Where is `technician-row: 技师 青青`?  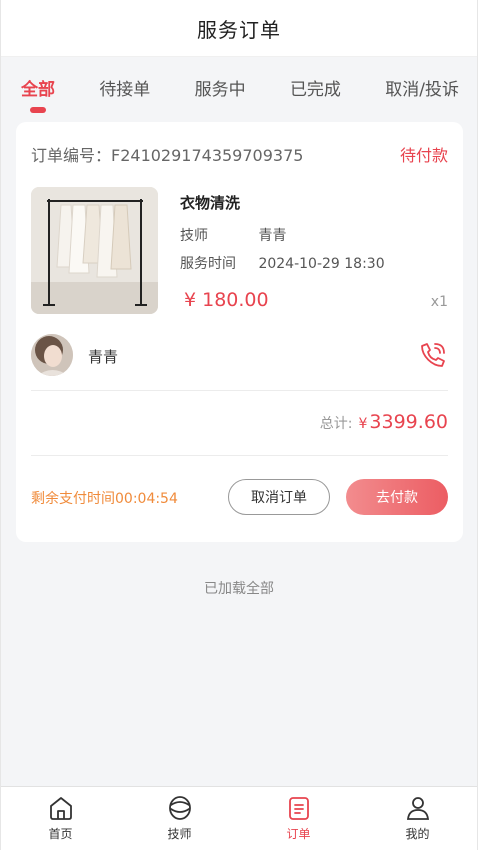
technician-row: 技师 青青 is located at coordinates (233, 235).